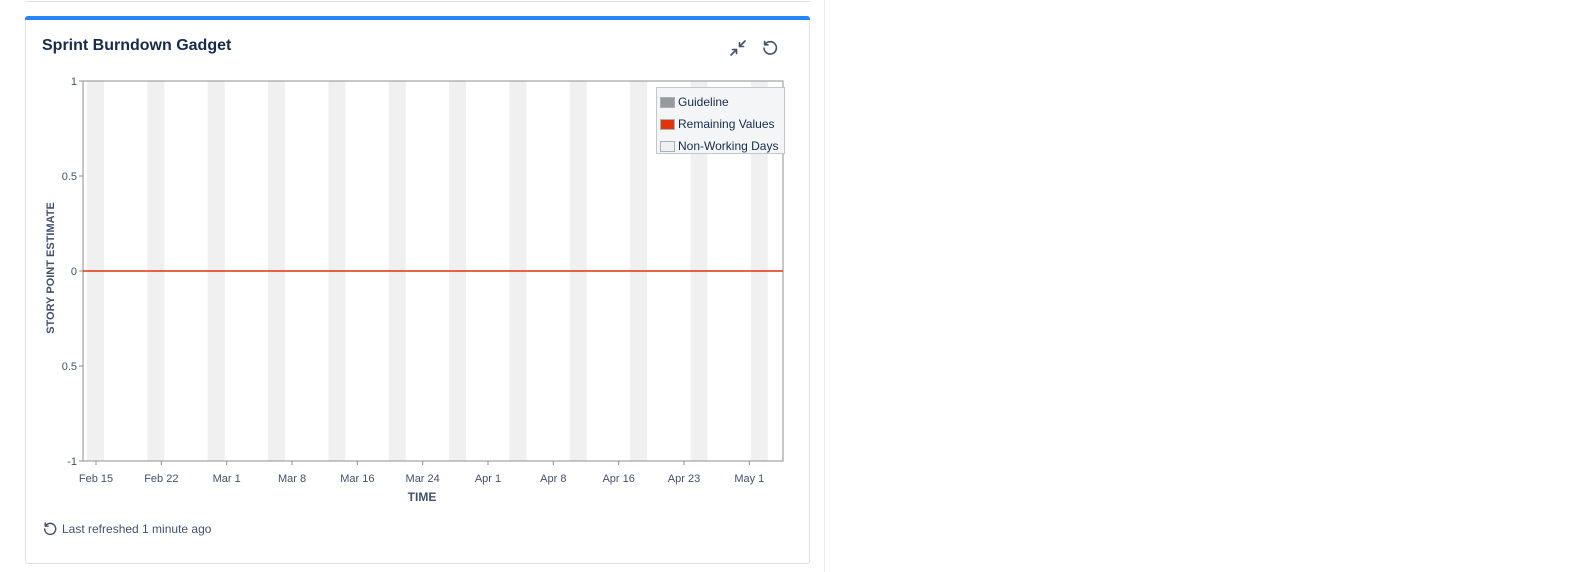  I want to click on y-tick-label: -1, so click(72, 462).